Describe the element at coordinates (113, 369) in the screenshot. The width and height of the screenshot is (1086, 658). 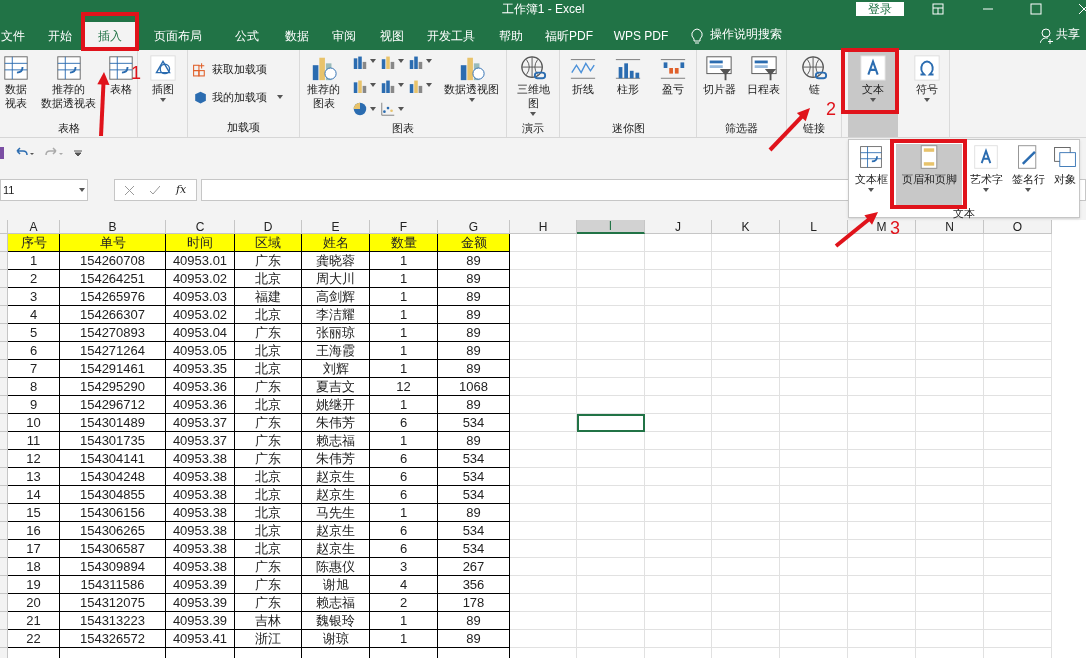
I see `table-cell: 154291461` at that location.